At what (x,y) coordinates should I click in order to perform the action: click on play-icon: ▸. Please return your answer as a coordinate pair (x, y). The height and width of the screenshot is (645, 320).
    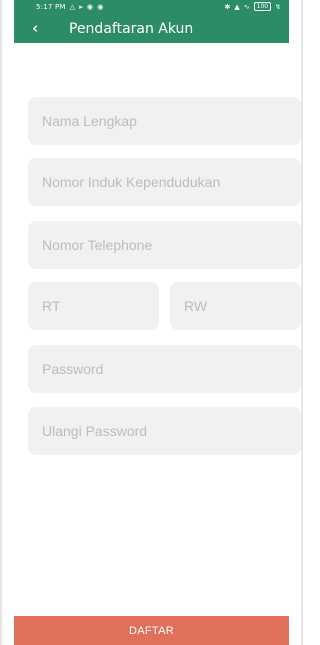
    Looking at the image, I should click on (81, 7).